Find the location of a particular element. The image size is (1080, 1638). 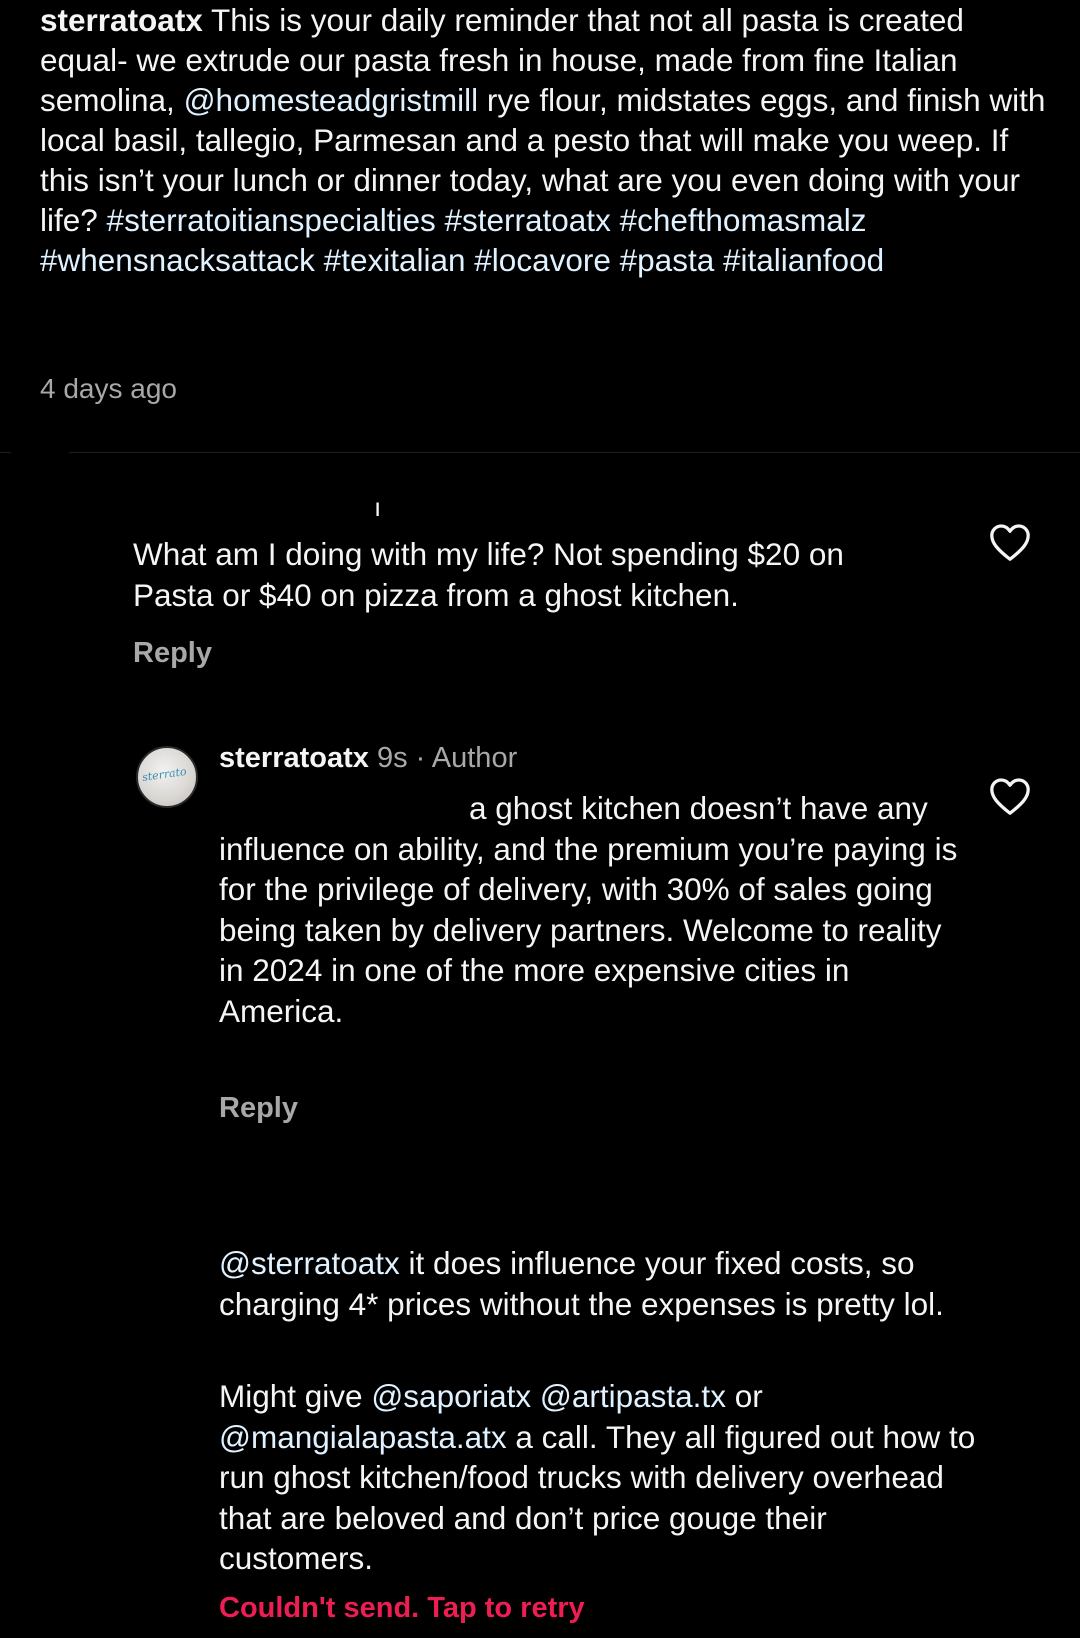

comment-2-header: sterratoatx 9s · Author is located at coordinates (368, 758).